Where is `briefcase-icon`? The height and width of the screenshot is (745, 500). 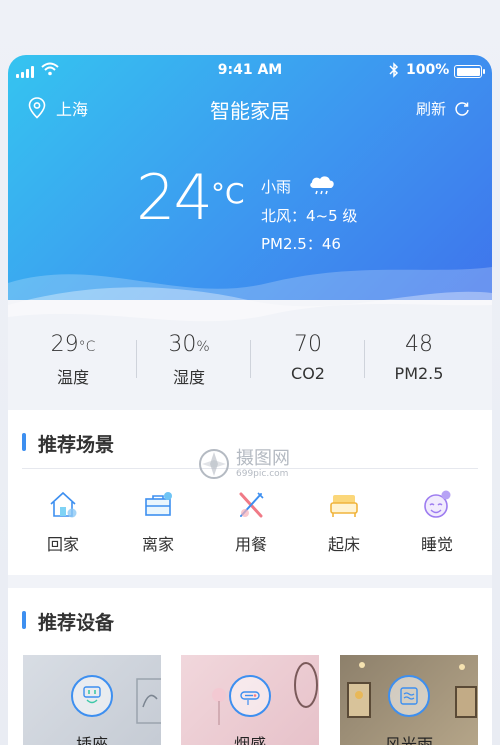 briefcase-icon is located at coordinates (158, 504).